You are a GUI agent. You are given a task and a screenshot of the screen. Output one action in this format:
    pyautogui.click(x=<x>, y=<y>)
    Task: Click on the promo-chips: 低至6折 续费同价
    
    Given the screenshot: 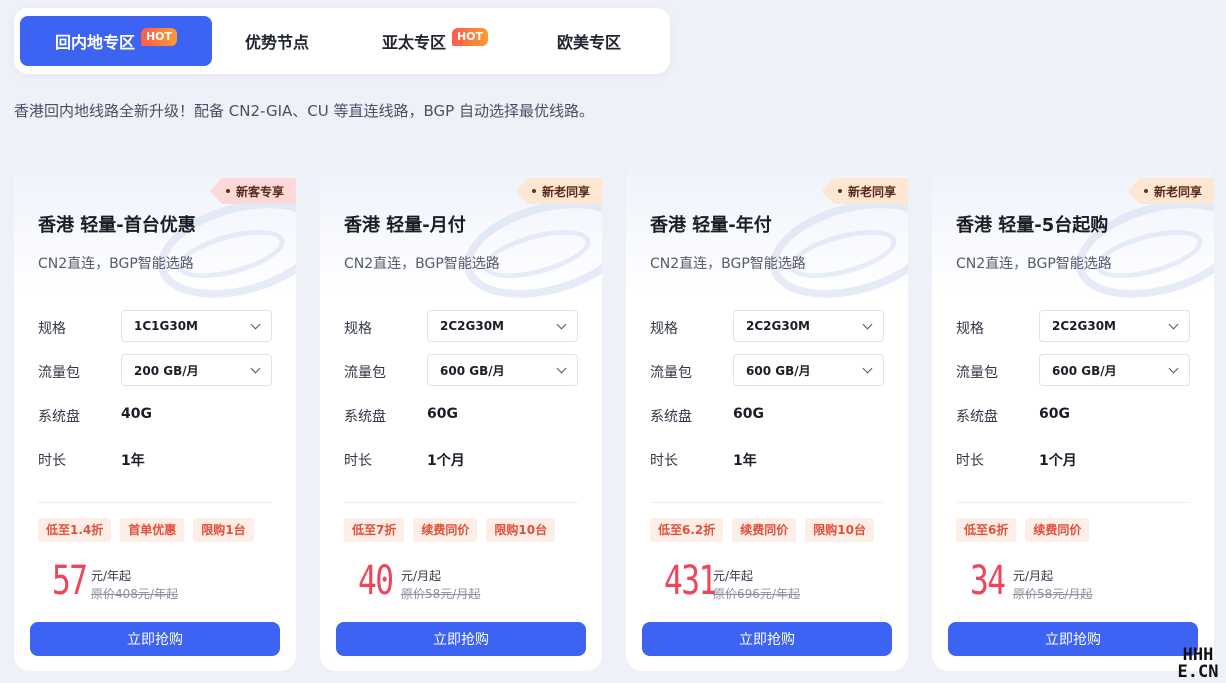 What is the action you would take?
    pyautogui.click(x=1023, y=530)
    